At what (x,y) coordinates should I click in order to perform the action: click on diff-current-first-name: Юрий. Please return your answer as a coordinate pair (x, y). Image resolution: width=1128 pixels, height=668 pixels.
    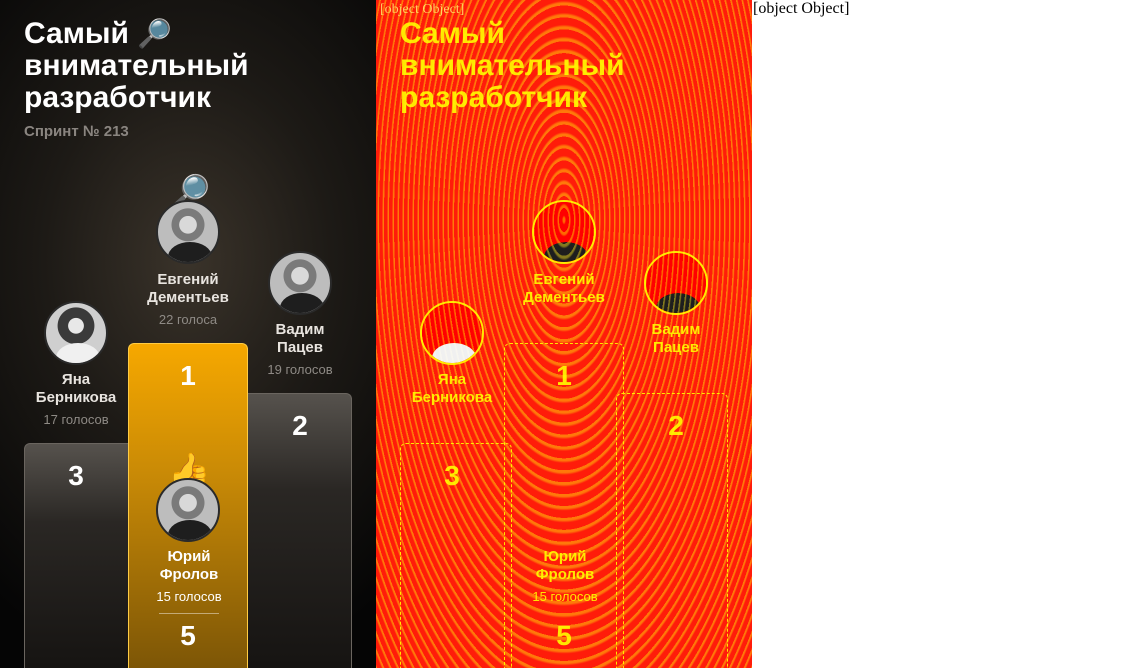
    Looking at the image, I should click on (565, 556).